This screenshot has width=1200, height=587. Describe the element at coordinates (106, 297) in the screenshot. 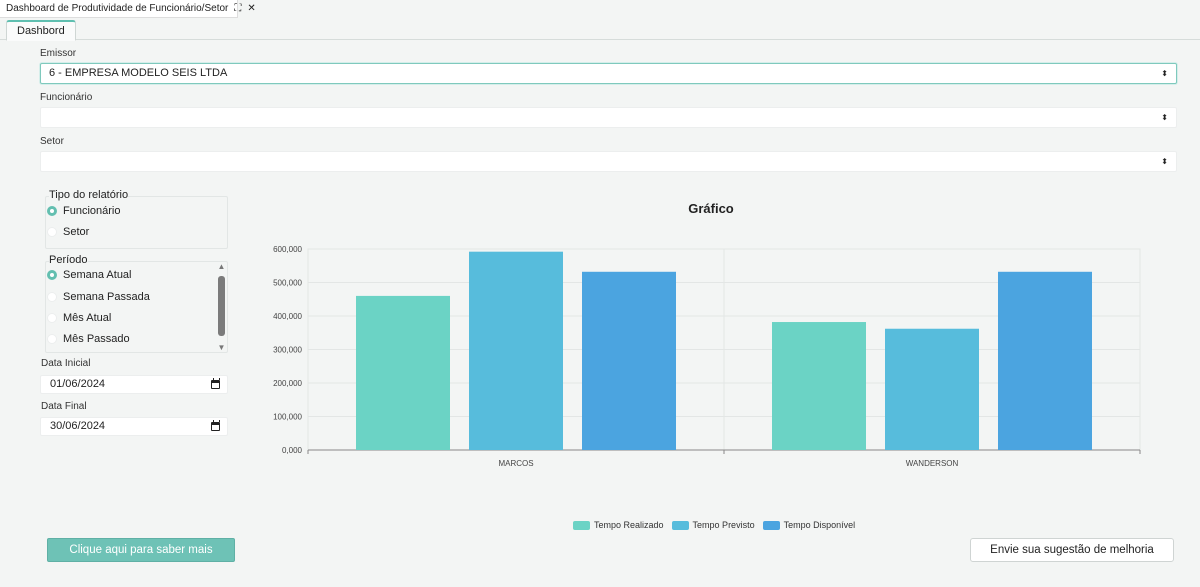

I see `radio-semana-passada-label: Semana Passada` at that location.